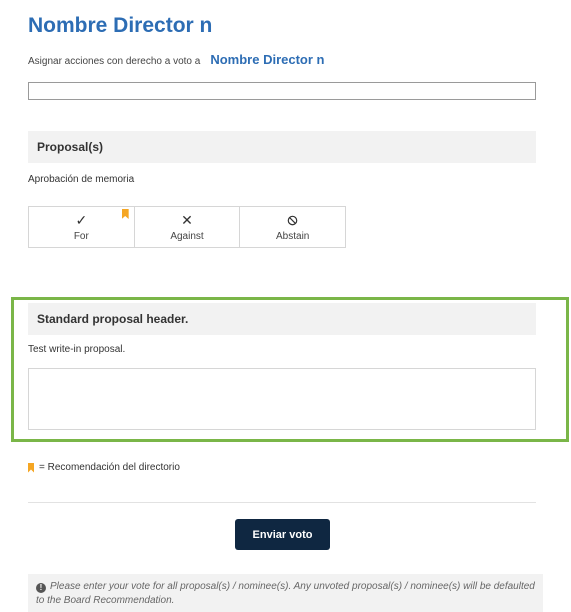 Image resolution: width=571 pixels, height=612 pixels. I want to click on vote-against-button: ✕ Against, so click(187, 227).